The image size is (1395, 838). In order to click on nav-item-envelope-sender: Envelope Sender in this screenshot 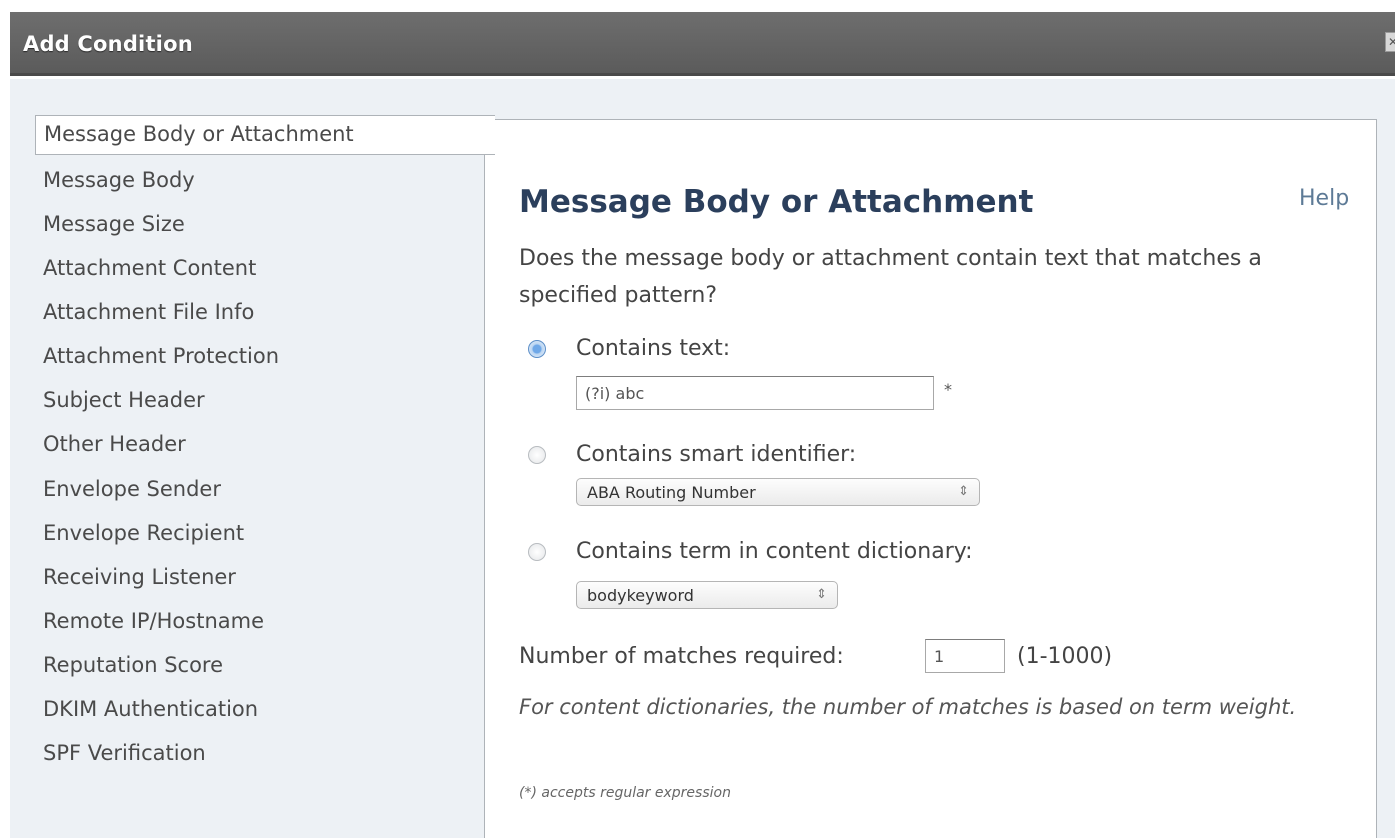, I will do `click(128, 489)`.